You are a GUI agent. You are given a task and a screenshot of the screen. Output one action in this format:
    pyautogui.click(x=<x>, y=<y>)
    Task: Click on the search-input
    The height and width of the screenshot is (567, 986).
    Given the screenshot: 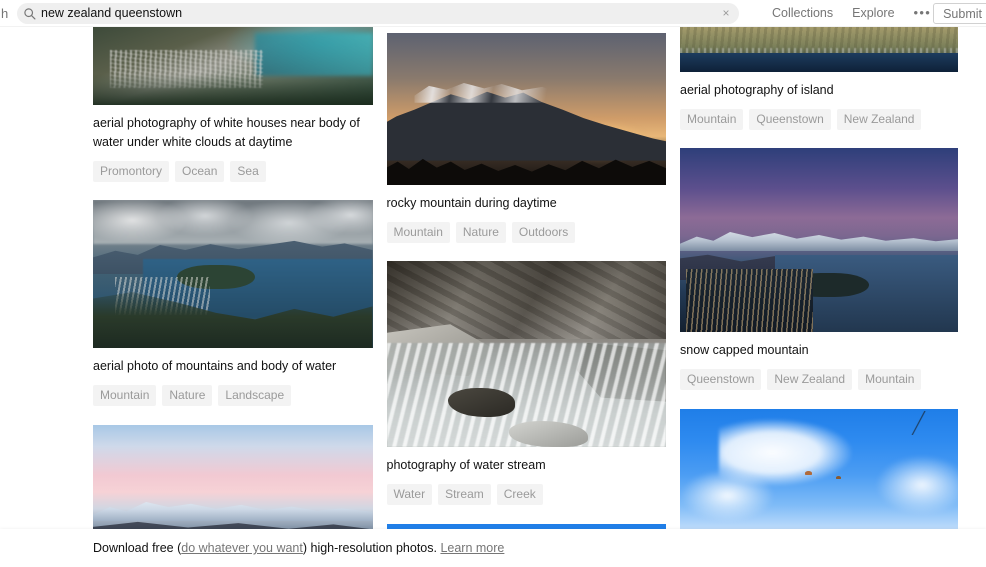 What is the action you would take?
    pyautogui.click(x=377, y=13)
    